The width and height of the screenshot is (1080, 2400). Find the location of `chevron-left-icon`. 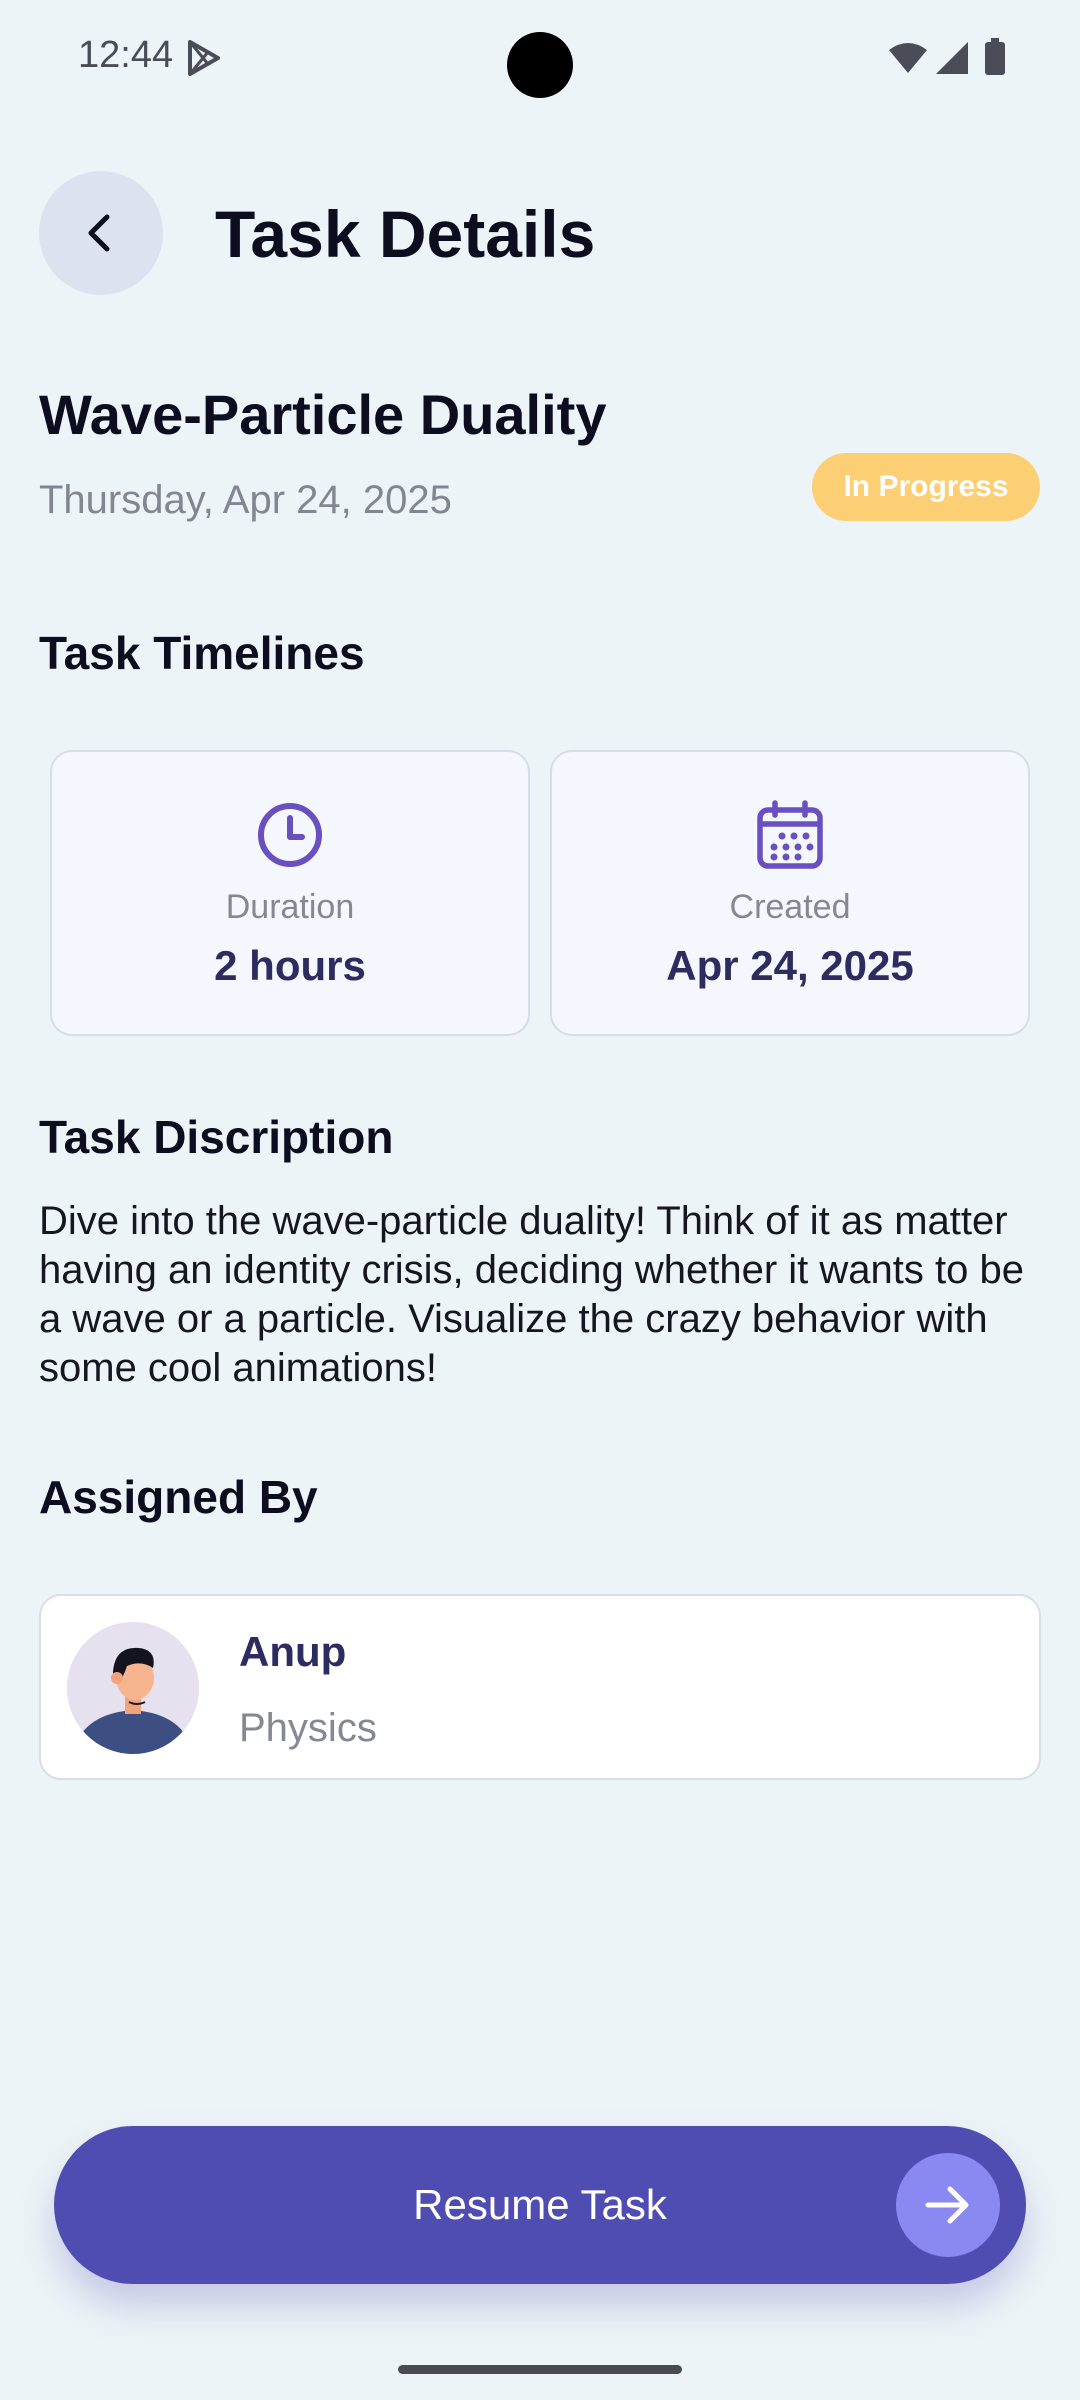

chevron-left-icon is located at coordinates (99, 233).